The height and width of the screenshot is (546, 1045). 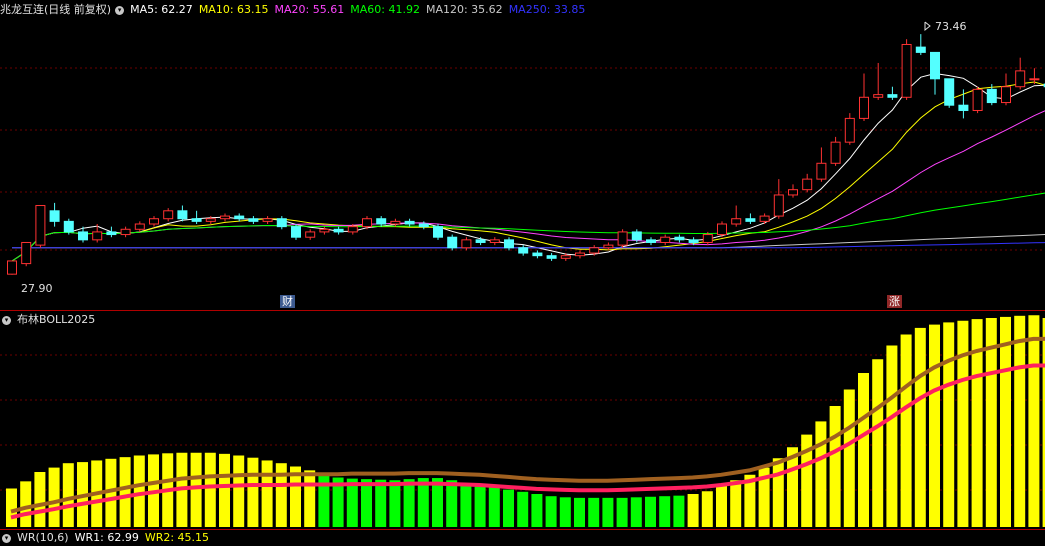 I want to click on ma60-line, so click(x=528, y=227).